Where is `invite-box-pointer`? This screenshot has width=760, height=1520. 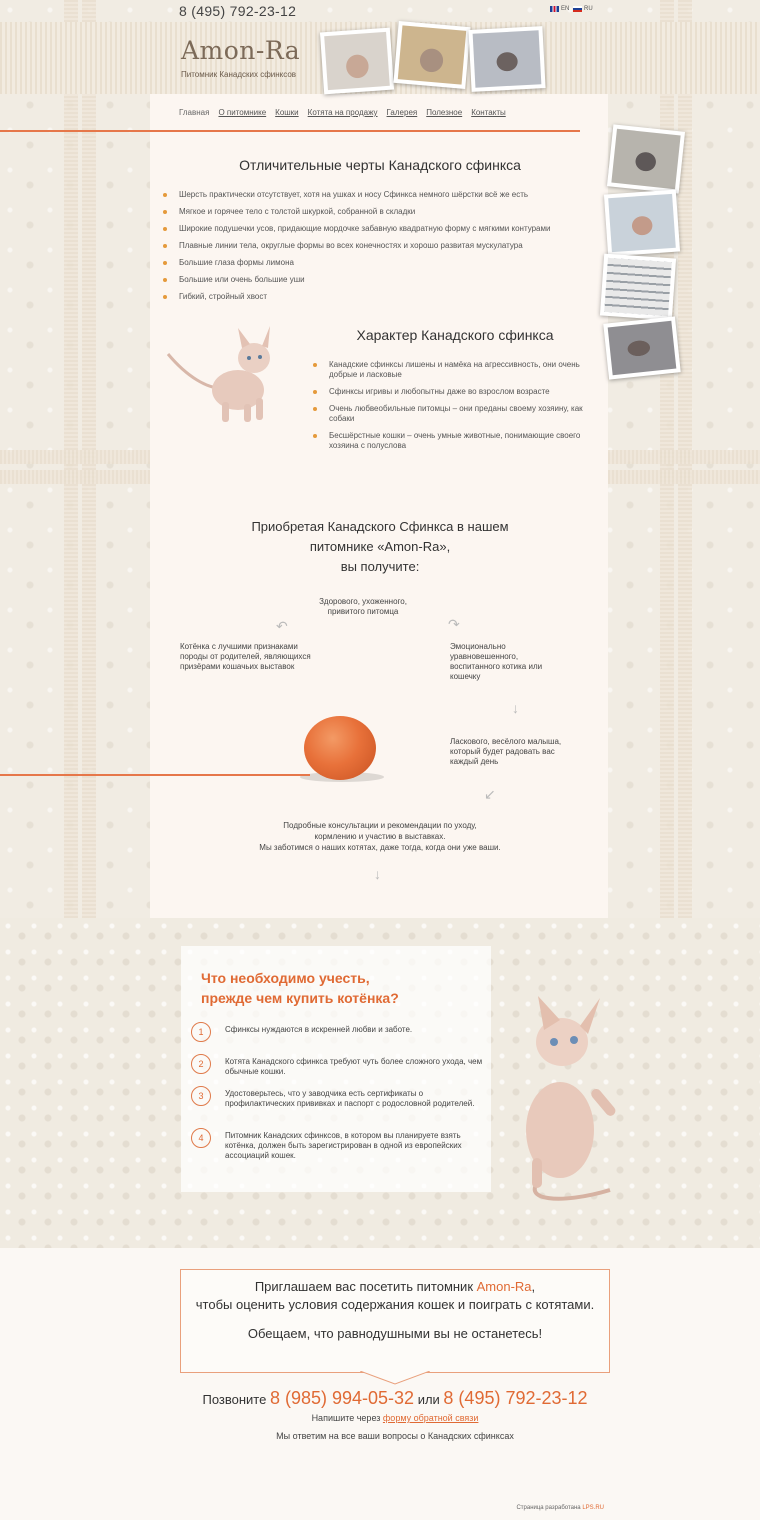 invite-box-pointer is located at coordinates (395, 1378).